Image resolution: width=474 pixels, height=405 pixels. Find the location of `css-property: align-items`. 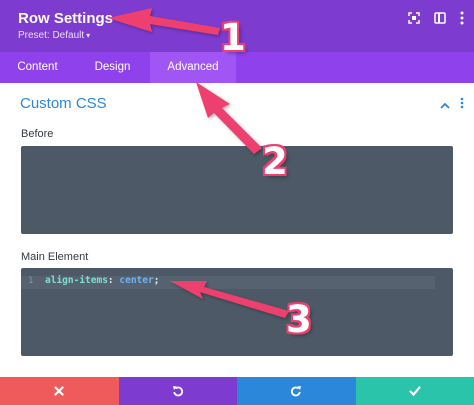

css-property: align-items is located at coordinates (76, 280).